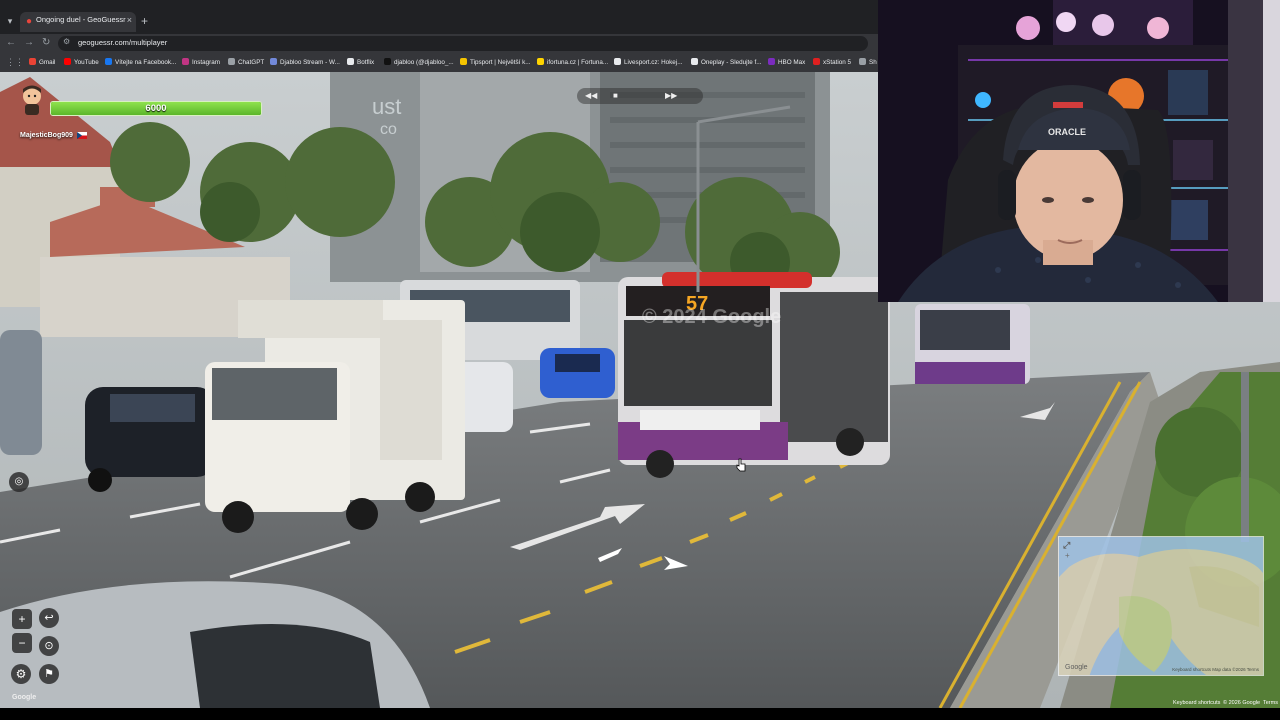  Describe the element at coordinates (21, 674) in the screenshot. I see `settings-button: ⚙` at that location.